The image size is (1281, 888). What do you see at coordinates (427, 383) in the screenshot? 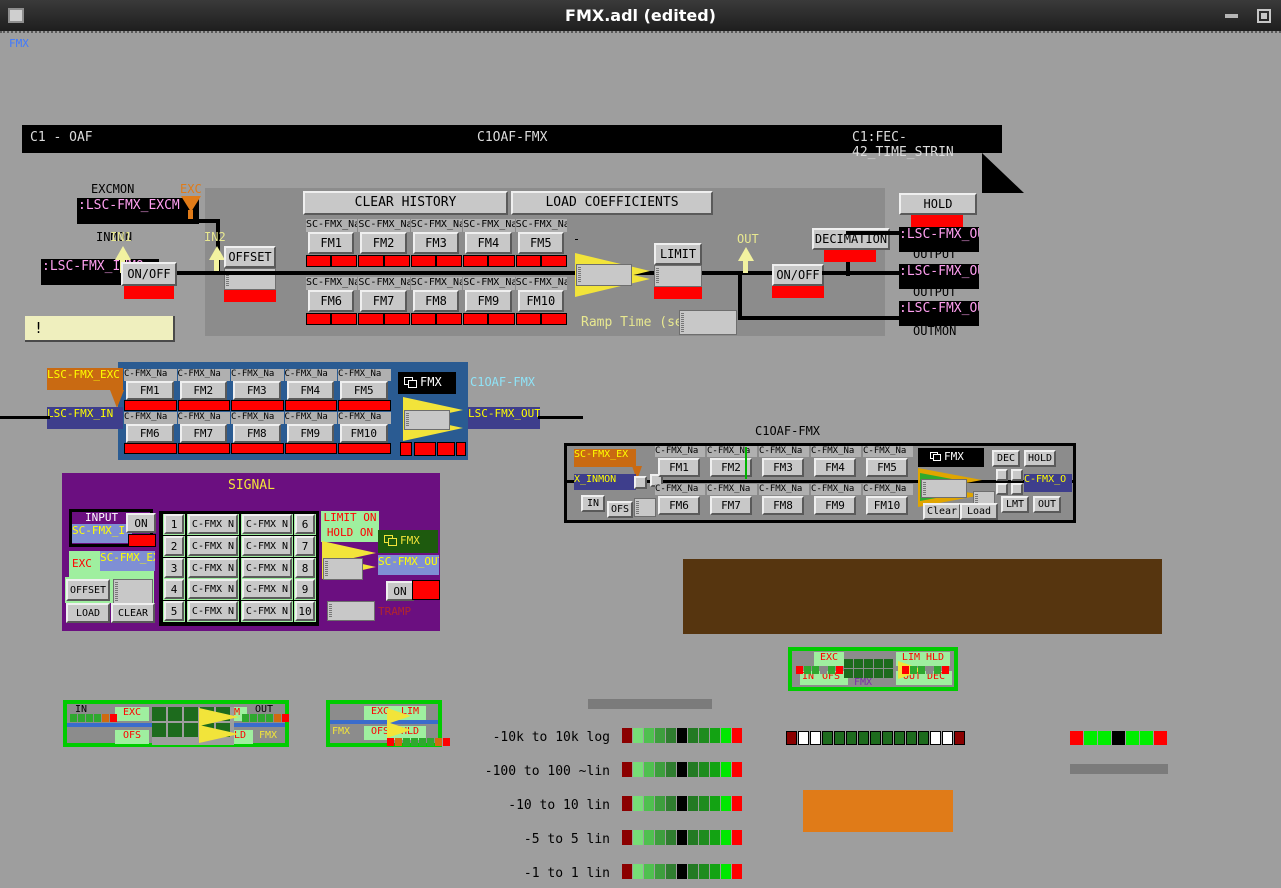
I see `blue-panel-fmx-badge: FMX` at bounding box center [427, 383].